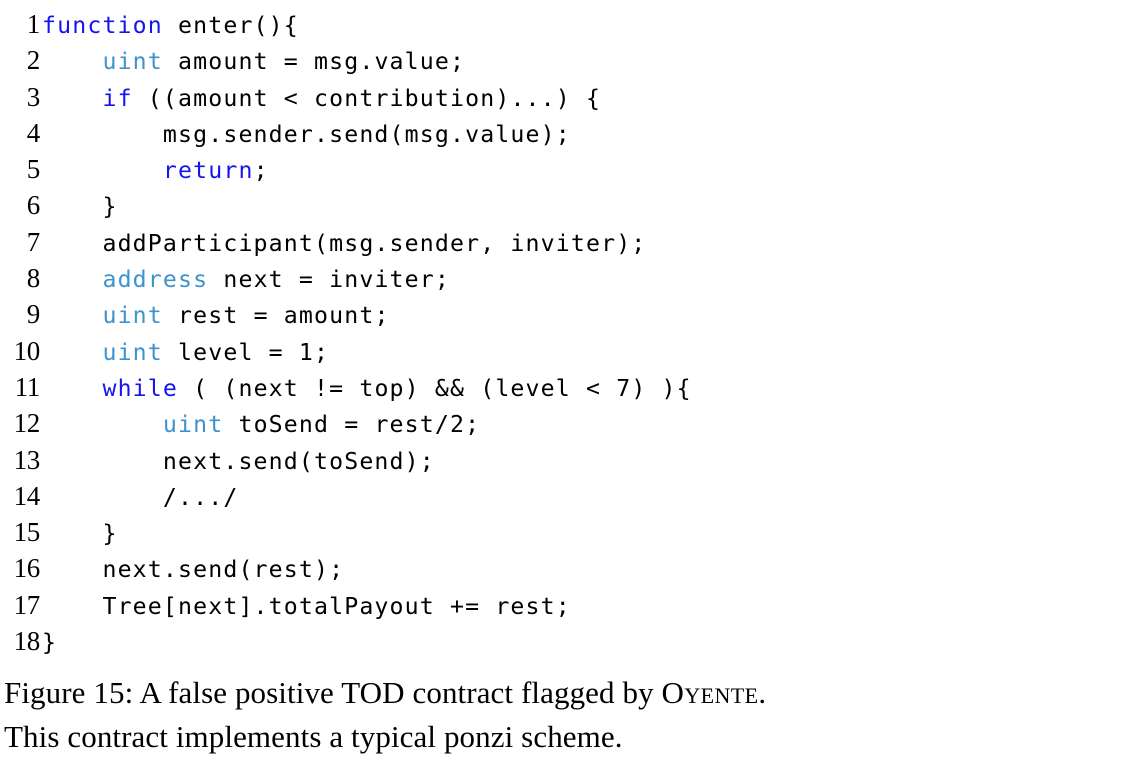  Describe the element at coordinates (33, 24) in the screenshot. I see `code-line-number: 1` at that location.